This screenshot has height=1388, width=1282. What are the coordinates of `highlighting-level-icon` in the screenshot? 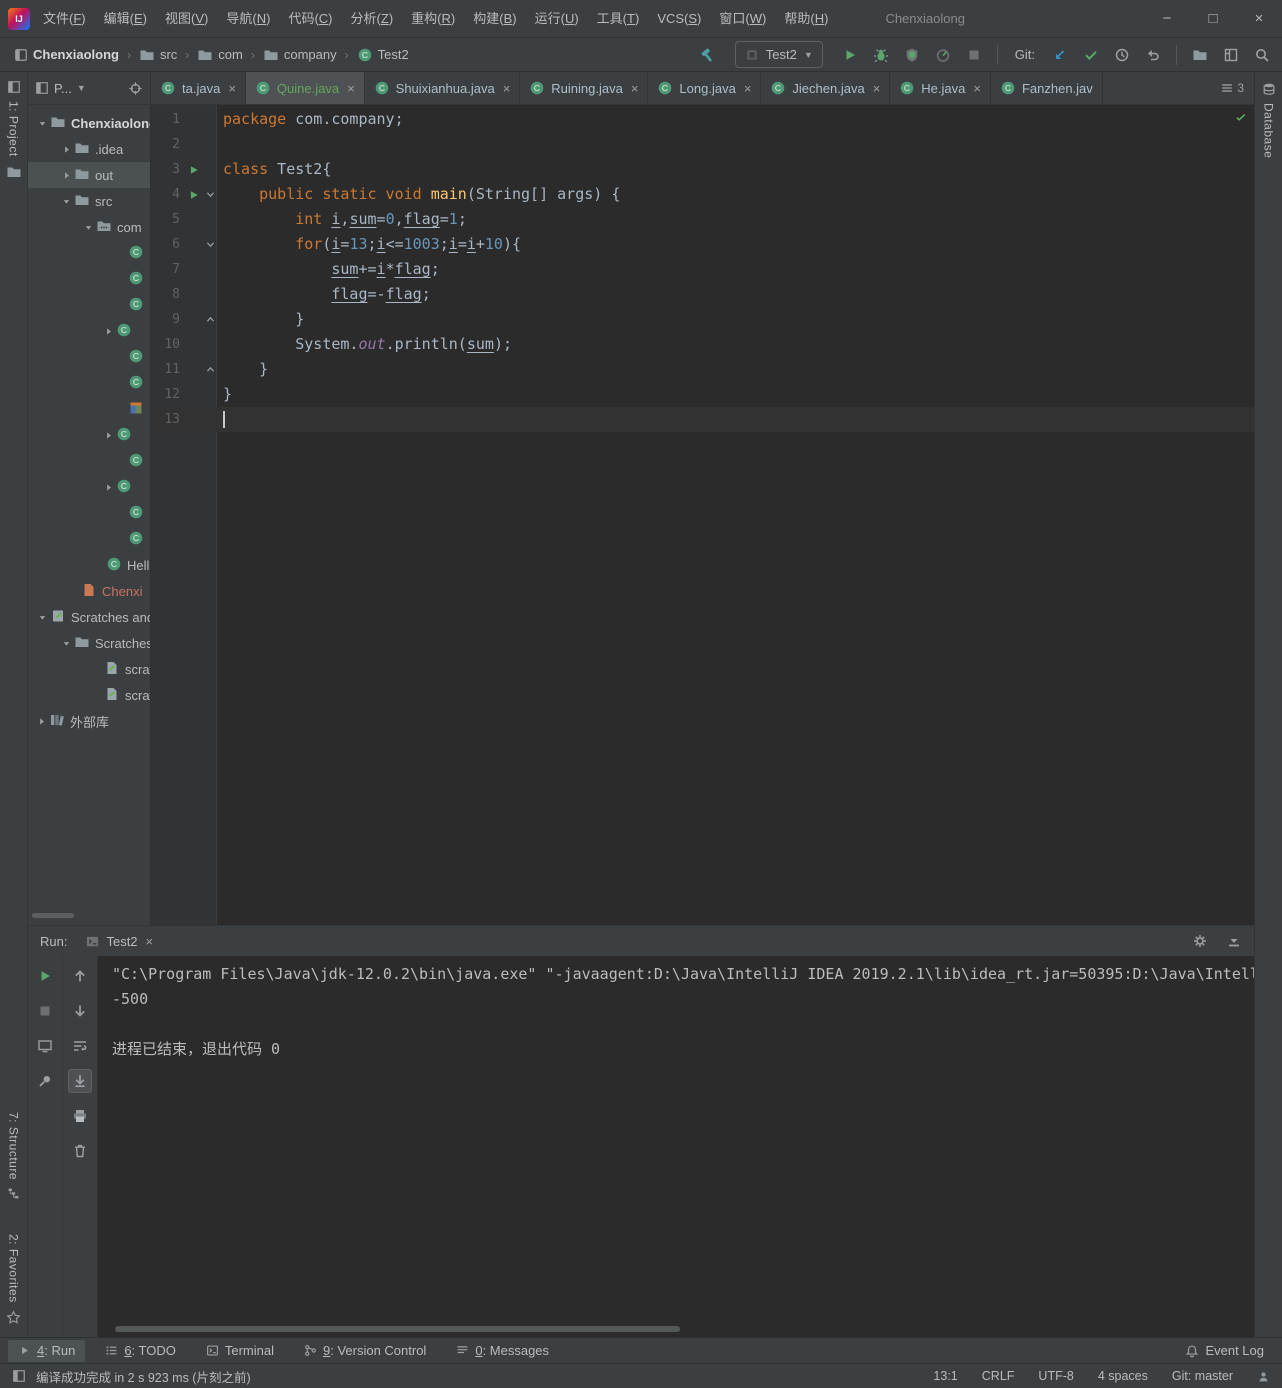 It's located at (1263, 1376).